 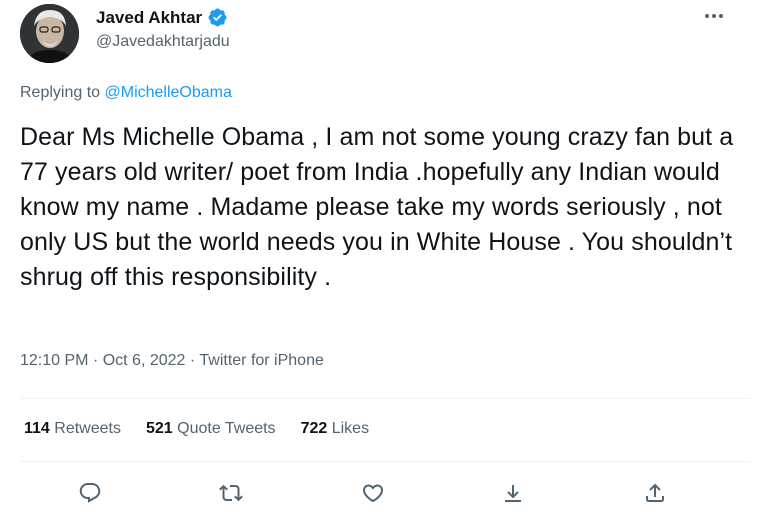 I want to click on likes-label: Likes, so click(x=350, y=428).